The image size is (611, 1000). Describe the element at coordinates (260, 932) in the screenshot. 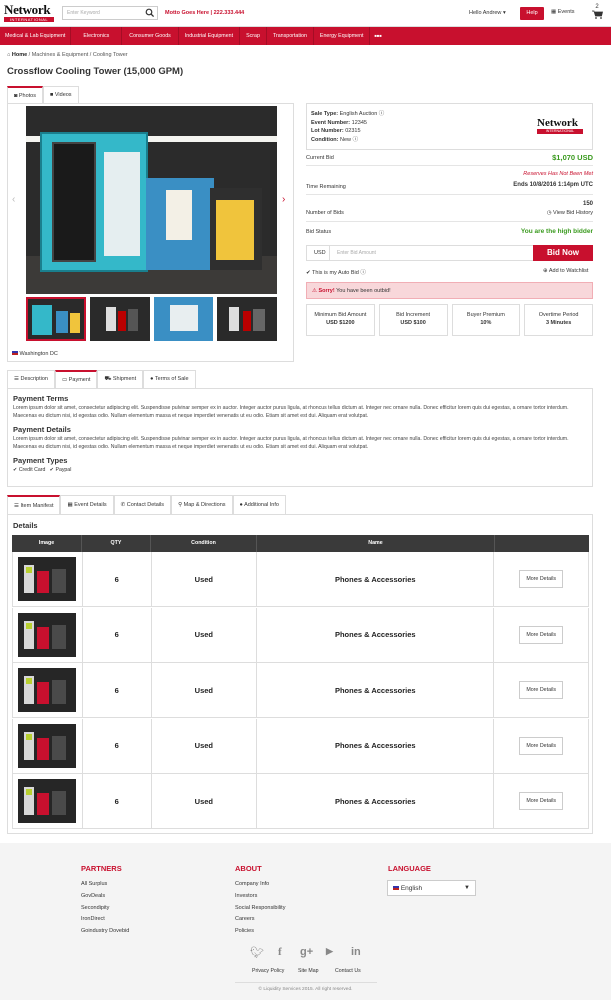

I see `footer-link: Policies` at that location.